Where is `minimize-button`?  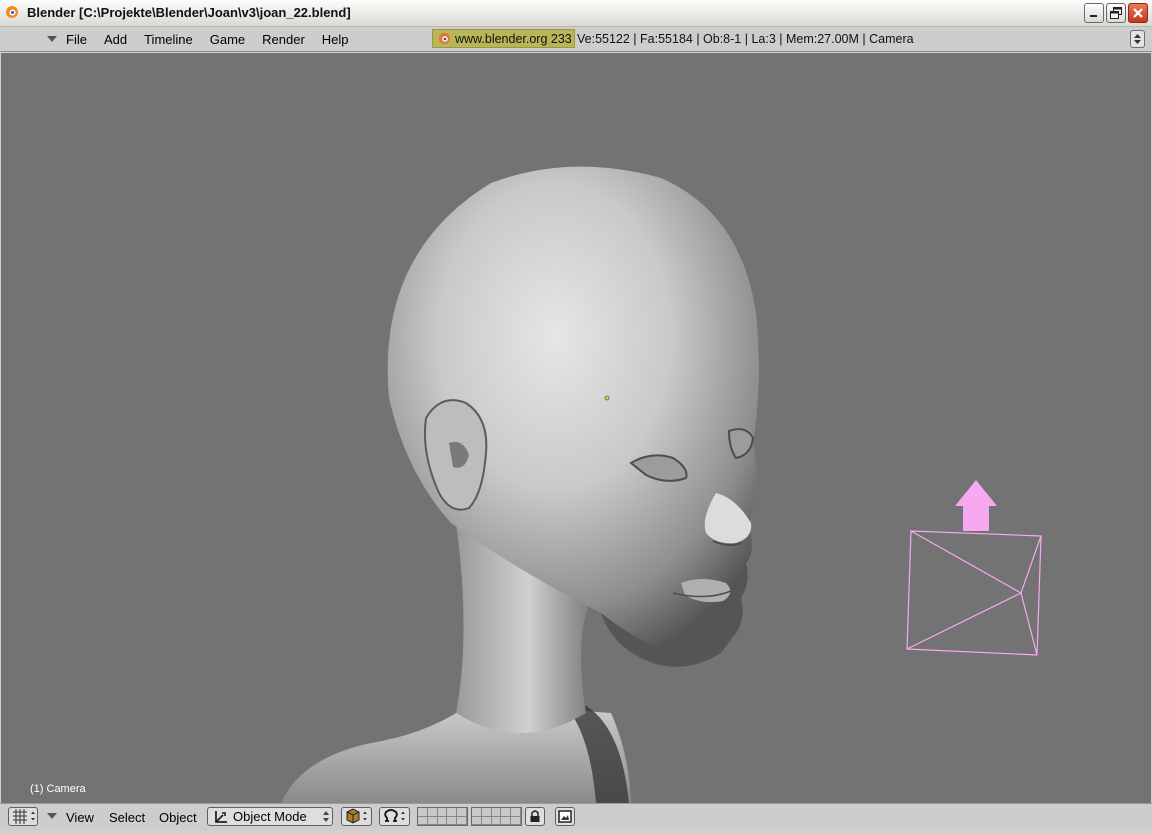
minimize-button is located at coordinates (1094, 13).